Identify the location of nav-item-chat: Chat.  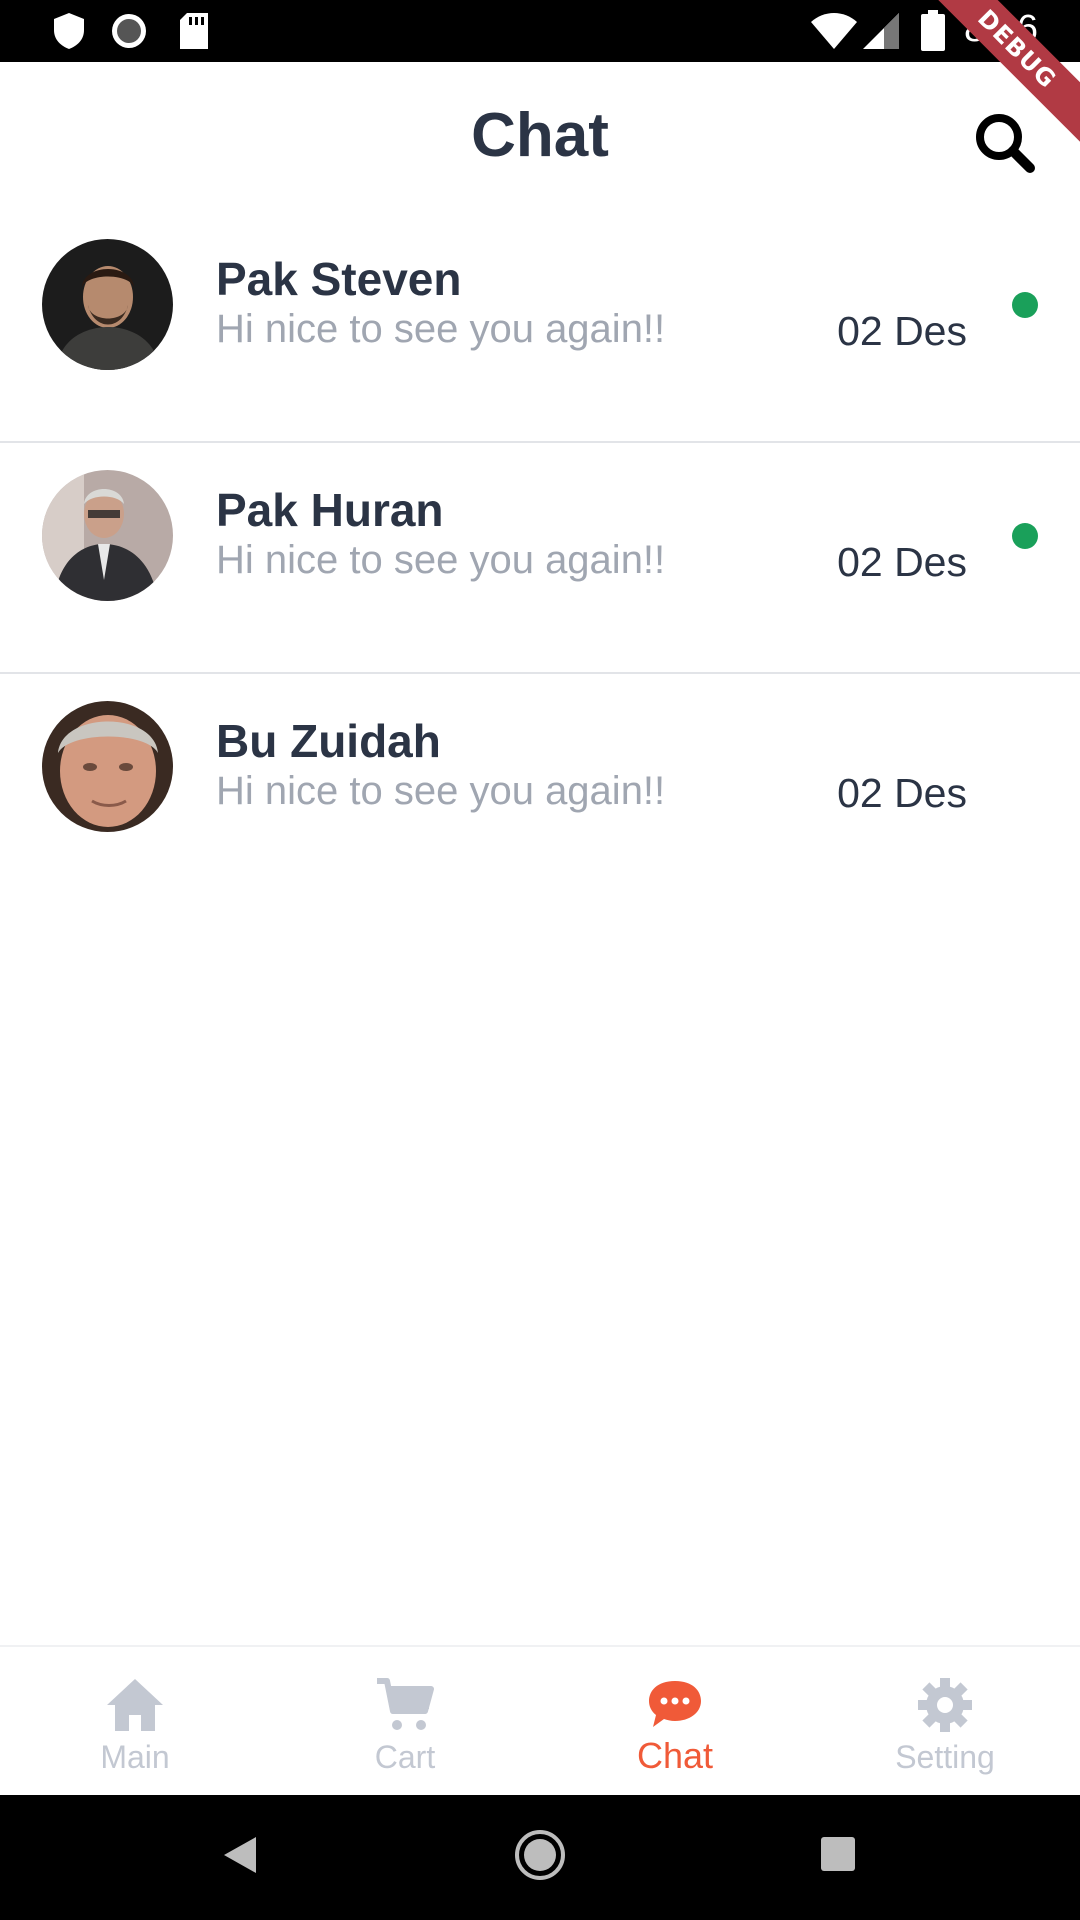
(675, 1722).